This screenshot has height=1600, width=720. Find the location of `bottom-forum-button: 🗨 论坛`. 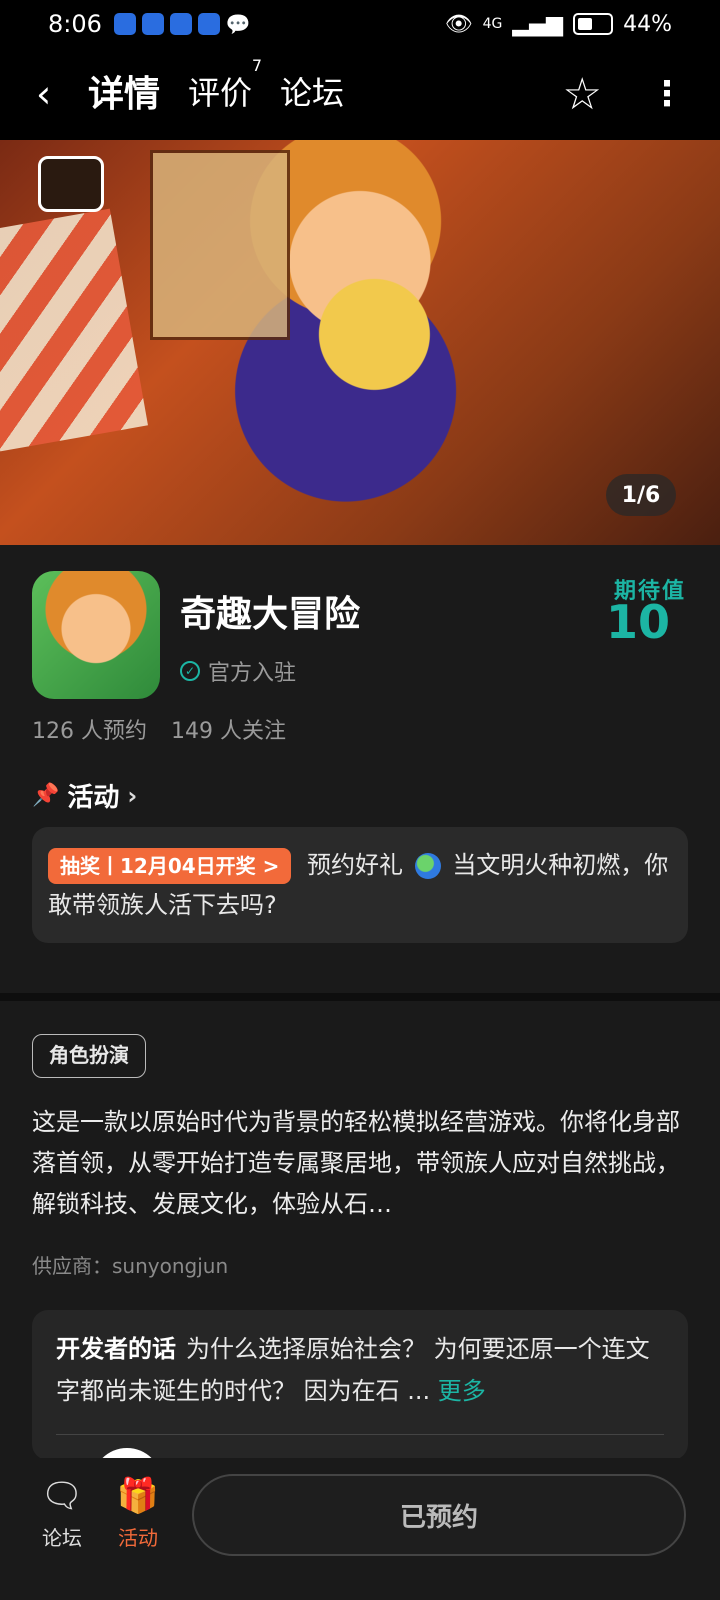

bottom-forum-button: 🗨 论坛 is located at coordinates (62, 1513).